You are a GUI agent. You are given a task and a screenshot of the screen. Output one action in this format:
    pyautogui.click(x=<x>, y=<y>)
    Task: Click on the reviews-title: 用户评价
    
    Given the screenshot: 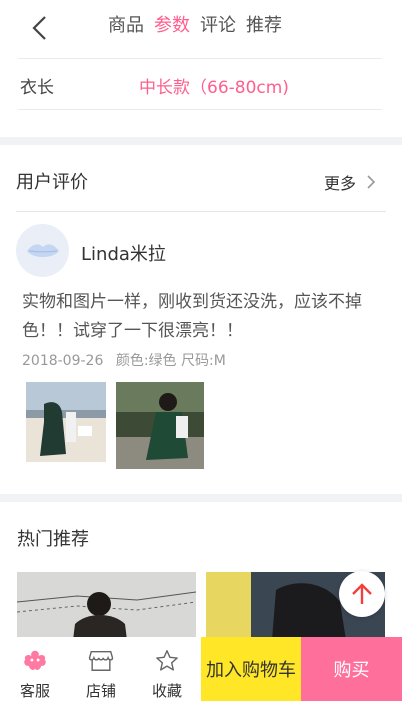 What is the action you would take?
    pyautogui.click(x=52, y=182)
    